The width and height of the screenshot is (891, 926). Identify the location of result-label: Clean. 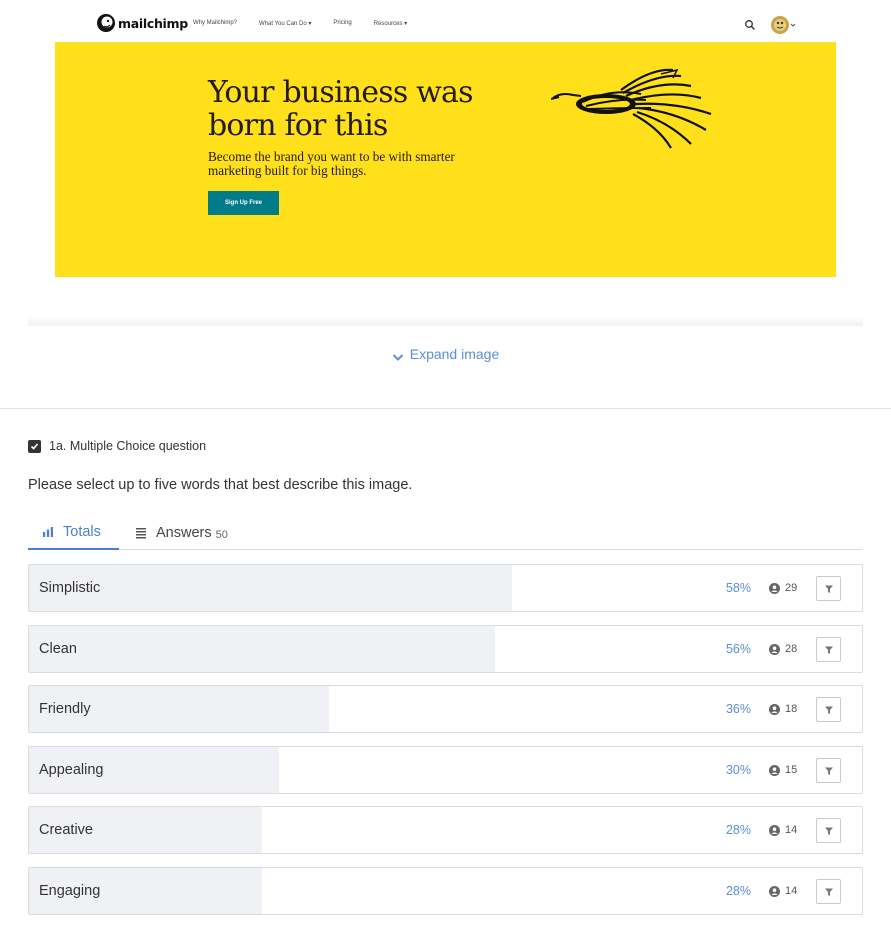
(58, 649).